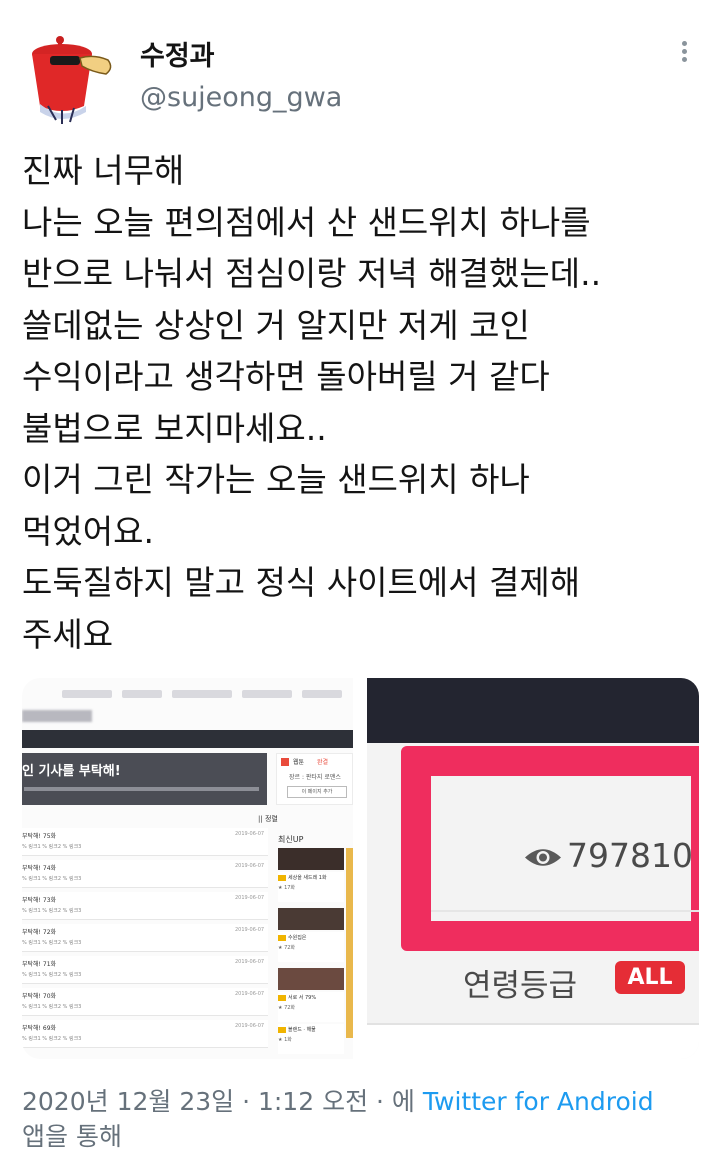 Image resolution: width=720 pixels, height=1159 pixels. I want to click on more-vertical-icon, so click(684, 53).